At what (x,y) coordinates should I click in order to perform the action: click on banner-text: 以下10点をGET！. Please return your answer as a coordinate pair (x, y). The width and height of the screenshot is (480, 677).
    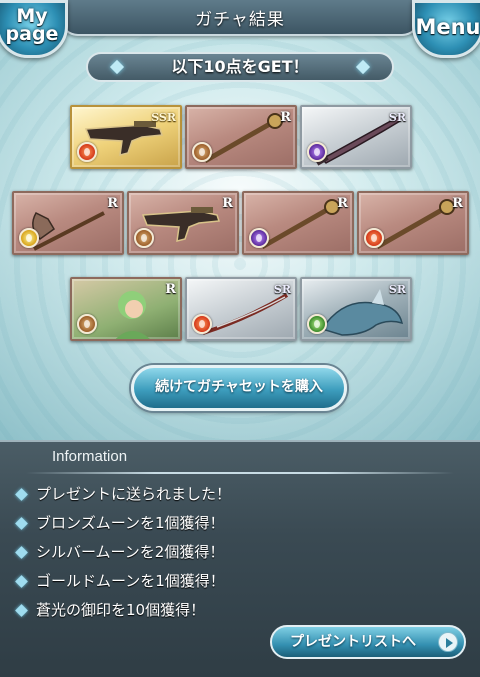
    Looking at the image, I should click on (240, 66).